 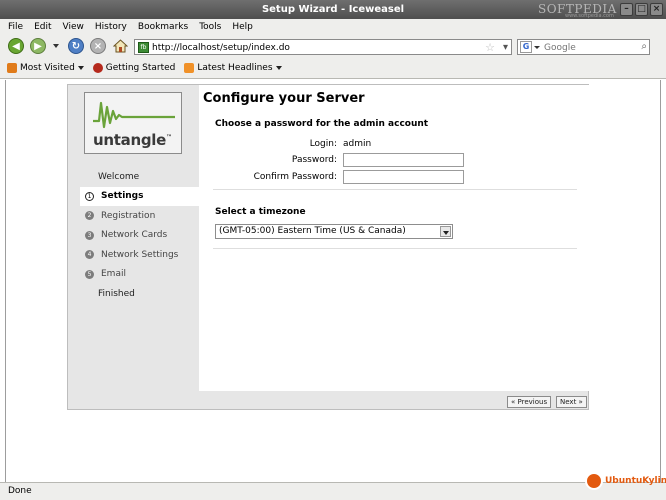 I want to click on menu-view: View, so click(x=73, y=27).